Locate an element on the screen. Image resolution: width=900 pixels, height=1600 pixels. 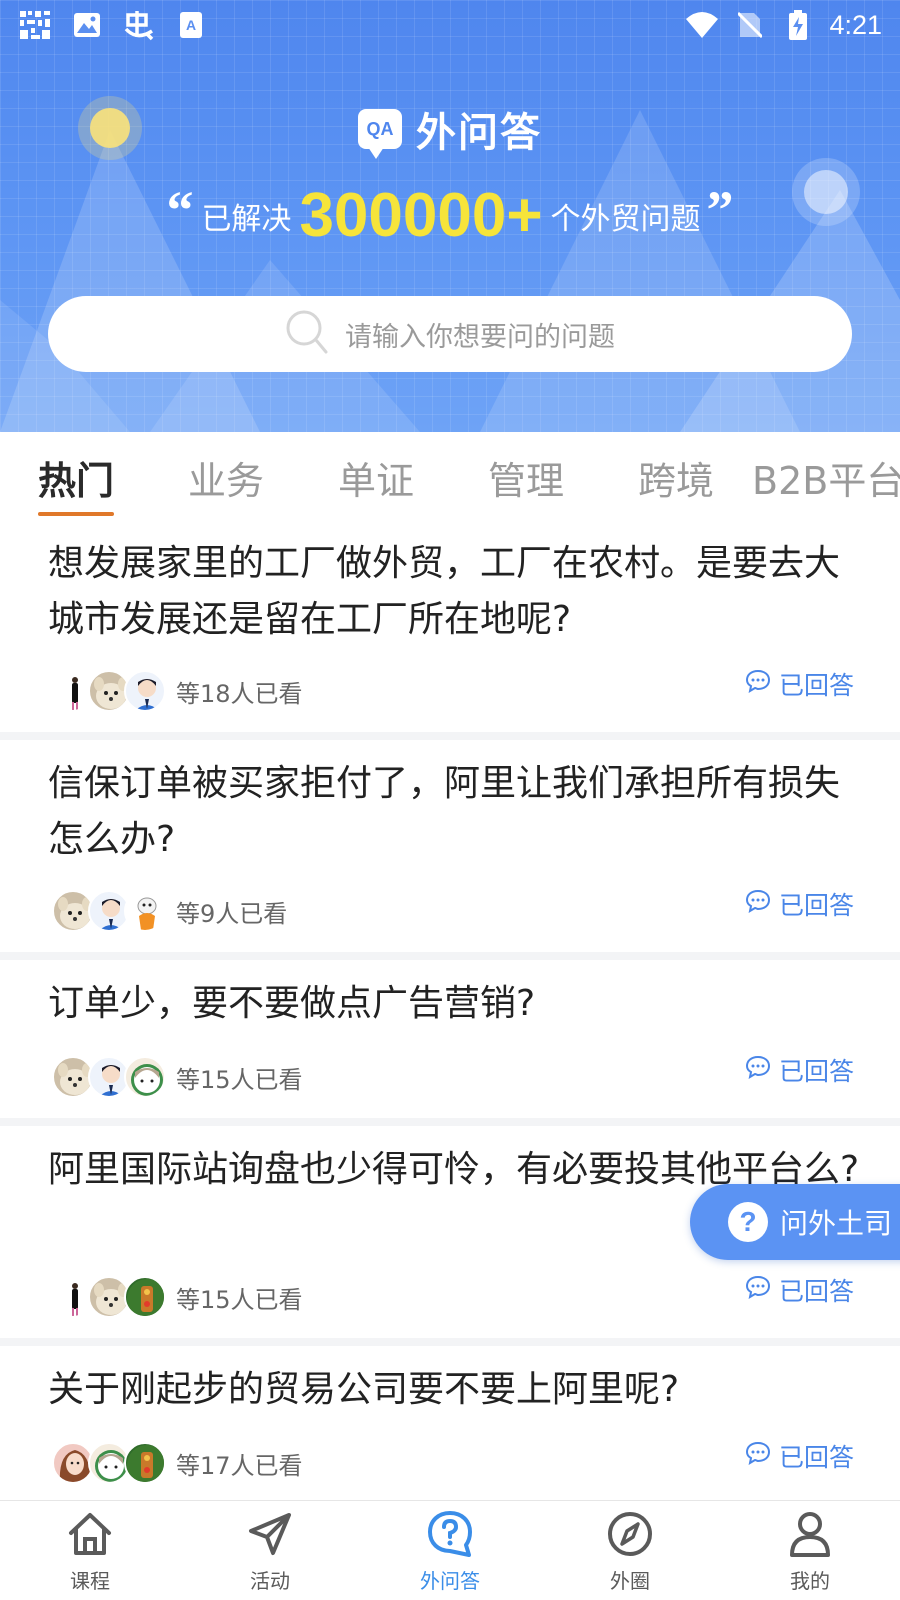
search-input: 请输入你想要问的问题 is located at coordinates (480, 334).